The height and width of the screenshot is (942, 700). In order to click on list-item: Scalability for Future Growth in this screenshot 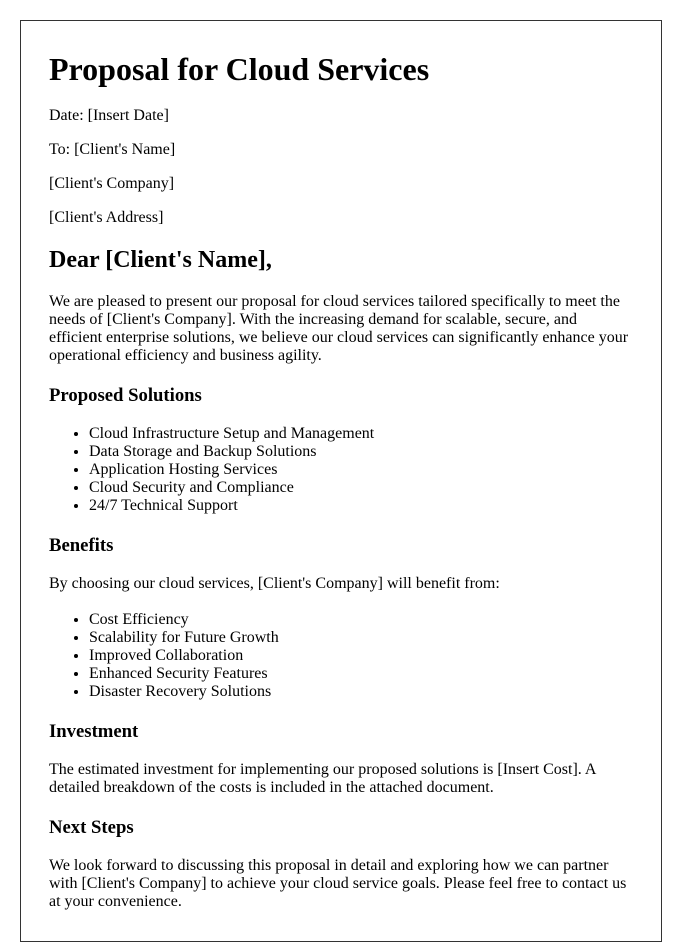, I will do `click(361, 638)`.